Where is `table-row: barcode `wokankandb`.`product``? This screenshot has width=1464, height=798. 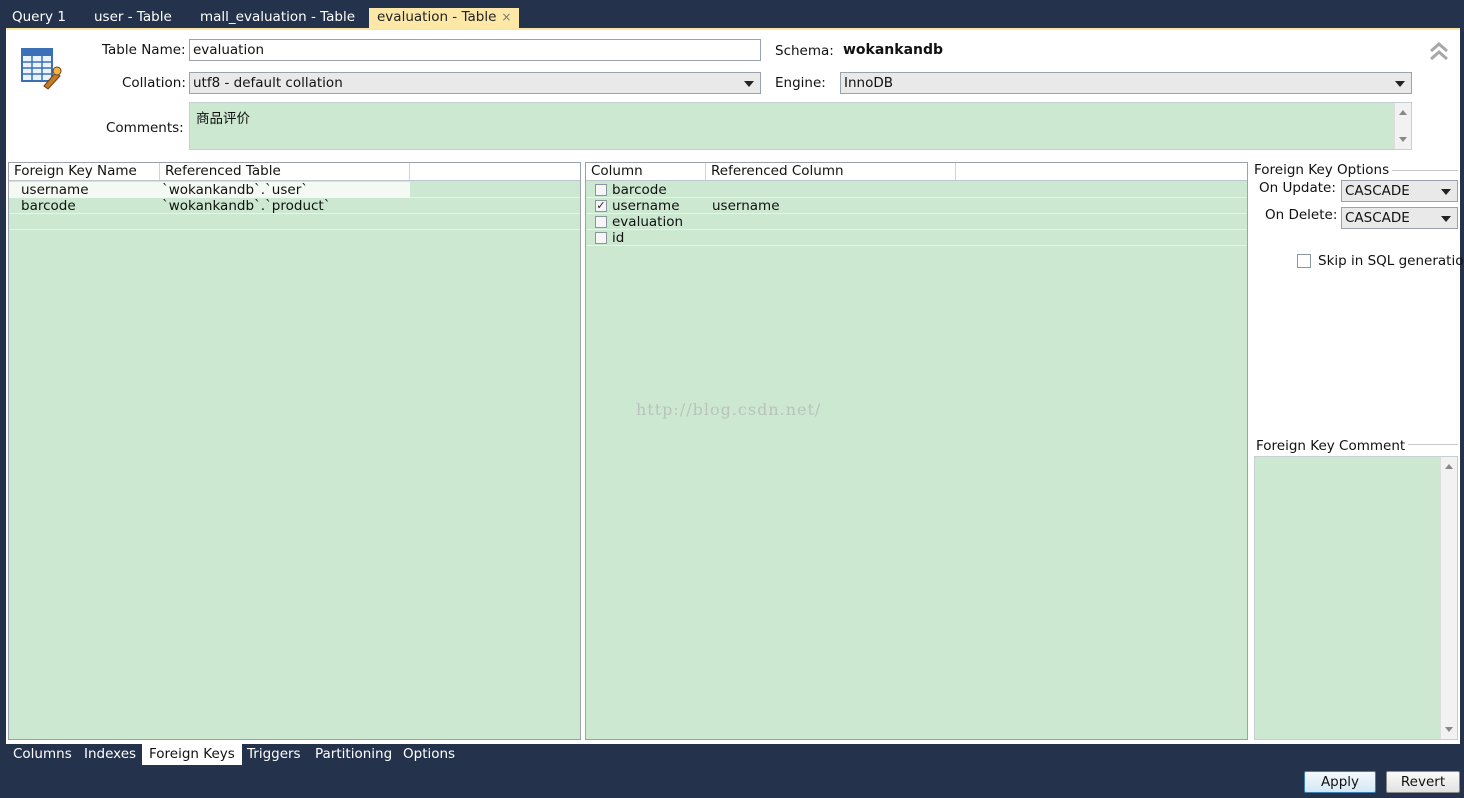
table-row: barcode `wokankandb`.`product` is located at coordinates (294, 206).